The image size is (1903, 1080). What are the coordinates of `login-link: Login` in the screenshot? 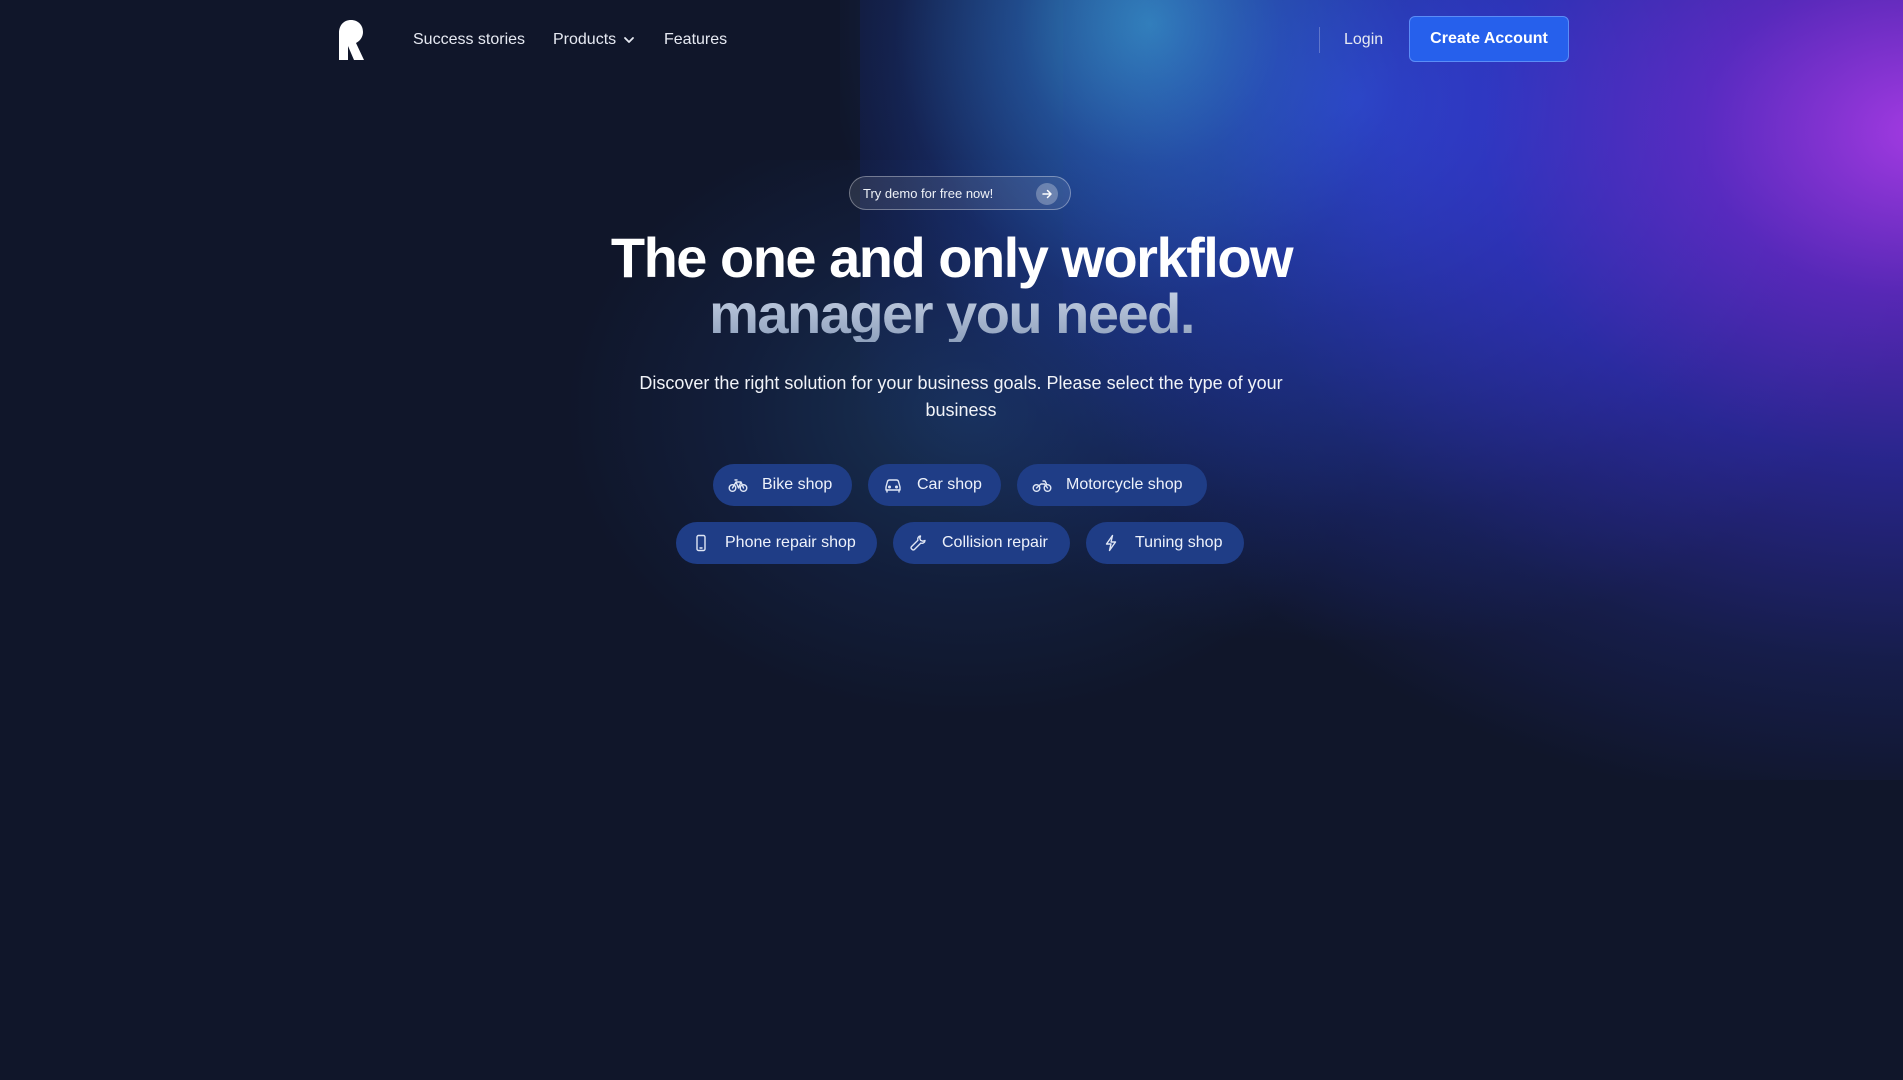 It's located at (1363, 40).